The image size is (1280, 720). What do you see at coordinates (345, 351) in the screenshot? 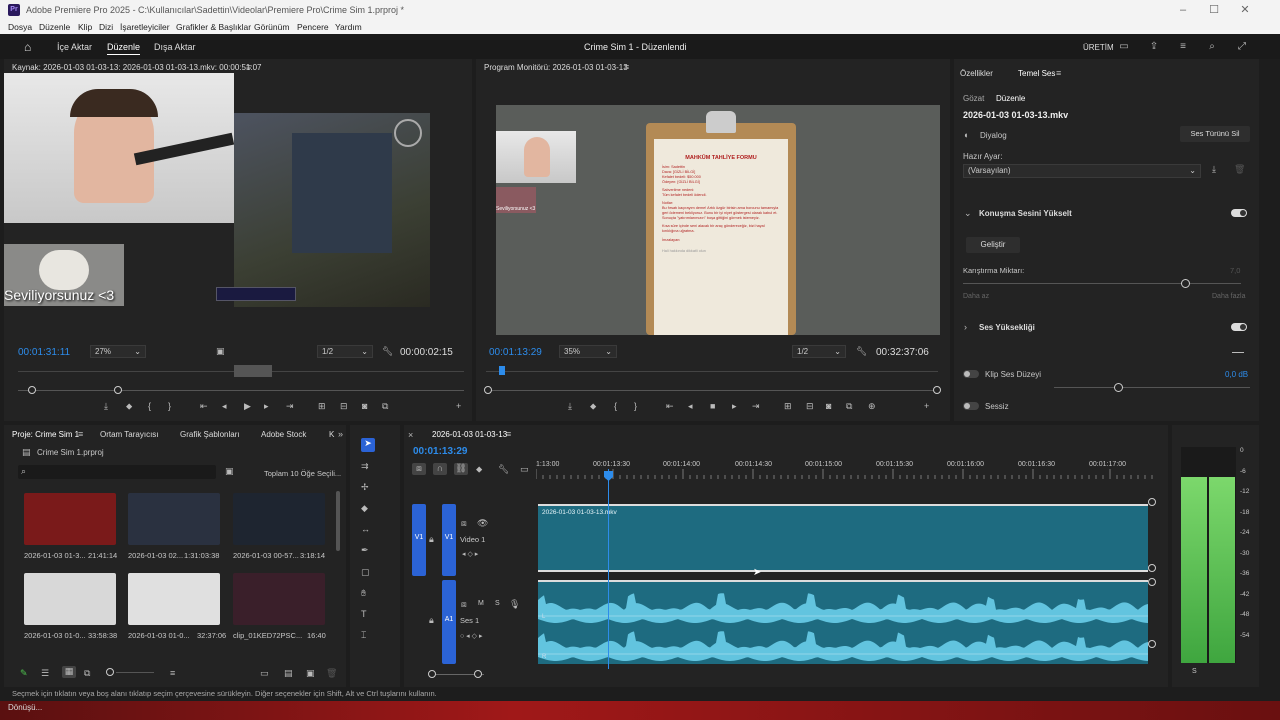
I see `source-res-select: 1/2 ⌄` at bounding box center [345, 351].